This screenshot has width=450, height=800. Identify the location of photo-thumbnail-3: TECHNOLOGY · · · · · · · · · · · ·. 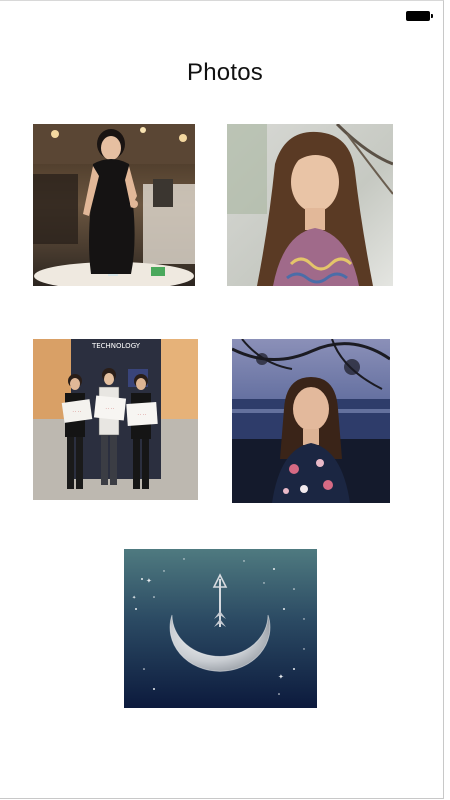
(115, 419).